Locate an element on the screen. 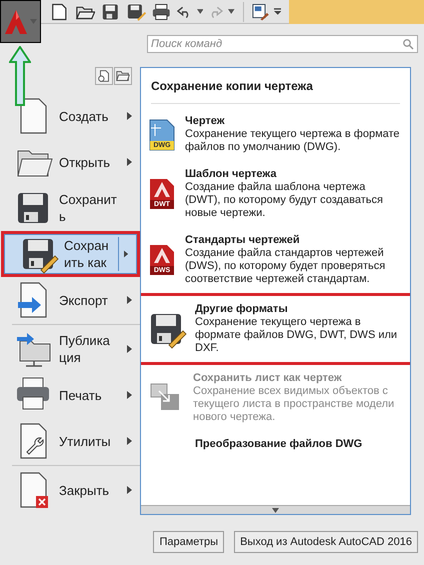 The height and width of the screenshot is (565, 424). menu-label: Создать is located at coordinates (84, 116).